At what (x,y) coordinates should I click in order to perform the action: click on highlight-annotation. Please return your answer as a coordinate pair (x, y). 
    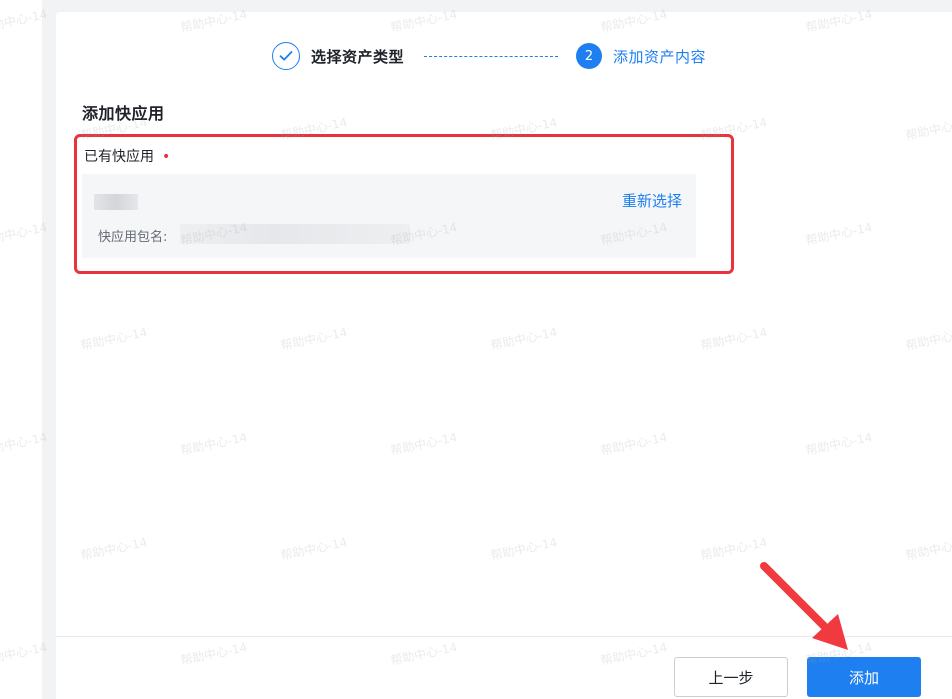
    Looking at the image, I should click on (404, 204).